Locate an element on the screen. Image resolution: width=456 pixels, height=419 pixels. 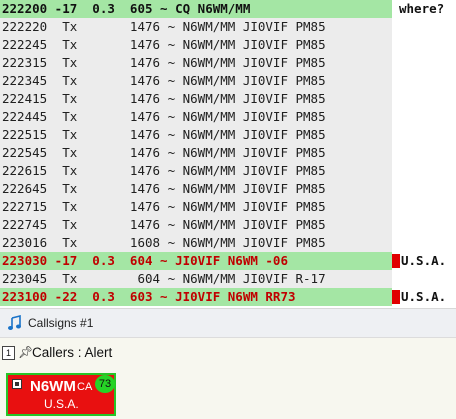
station-icon is located at coordinates (17, 384).